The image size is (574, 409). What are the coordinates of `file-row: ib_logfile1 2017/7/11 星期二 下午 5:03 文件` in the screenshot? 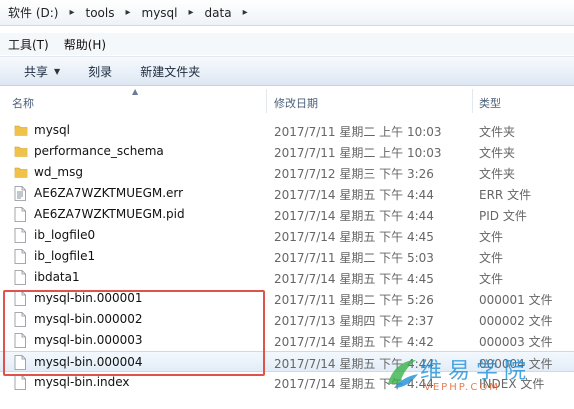 It's located at (287, 256).